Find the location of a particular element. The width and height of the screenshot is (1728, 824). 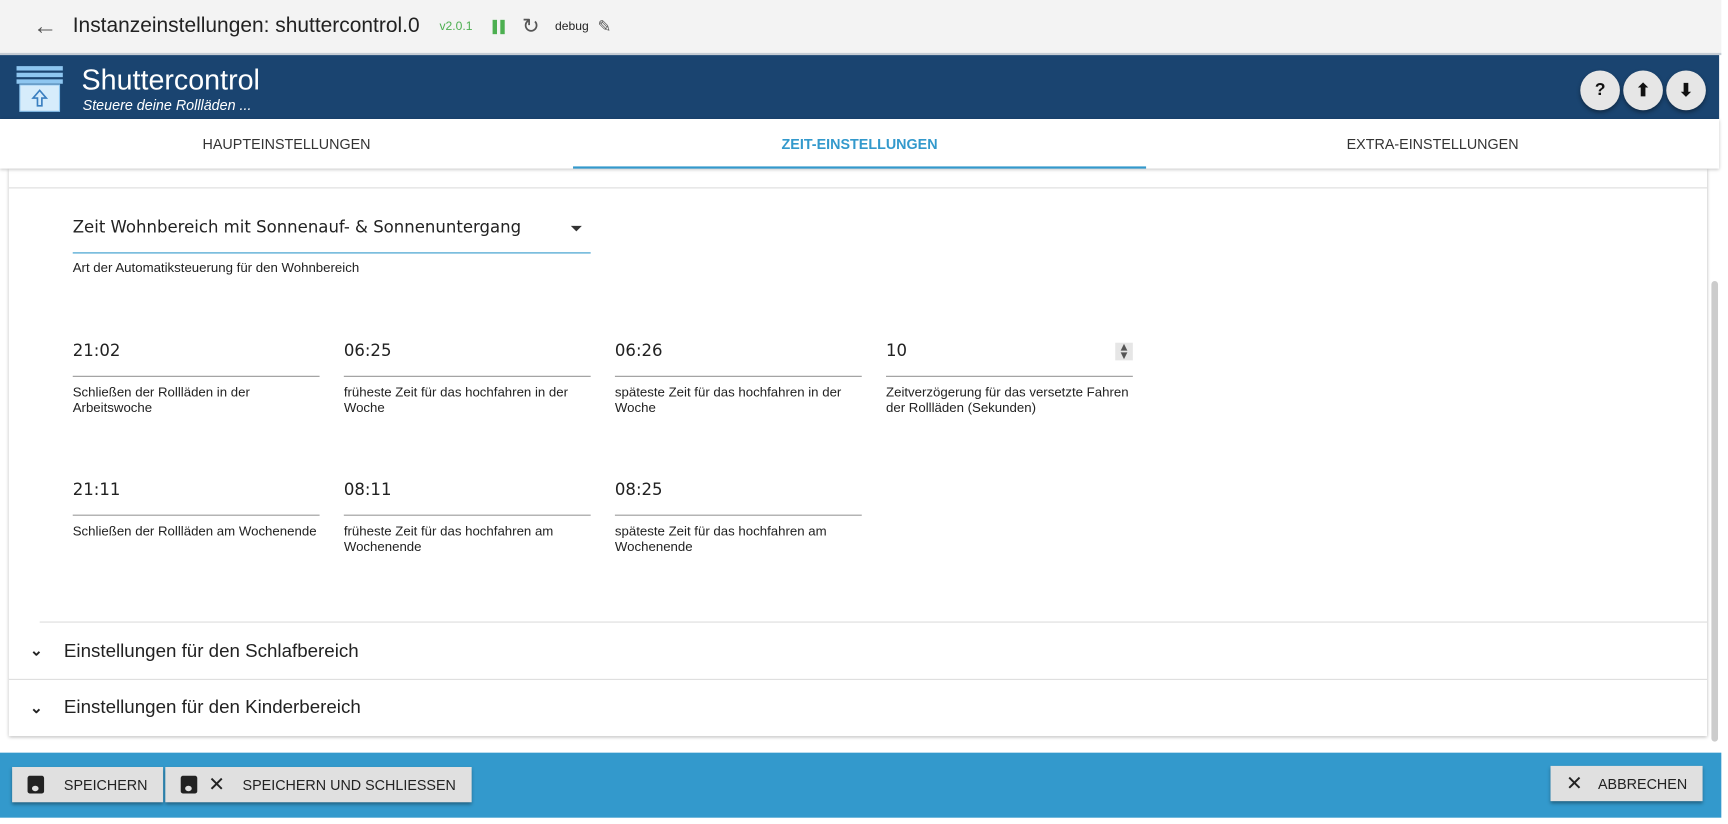

save-and-close-button: ✕ SPEICHERN UND SCHLIESSEN is located at coordinates (318, 784).